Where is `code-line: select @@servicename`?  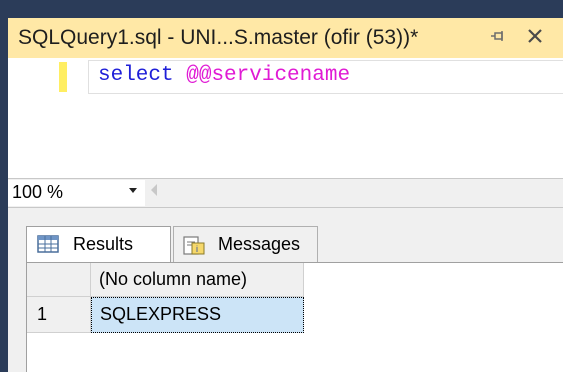 code-line: select @@servicename is located at coordinates (224, 76).